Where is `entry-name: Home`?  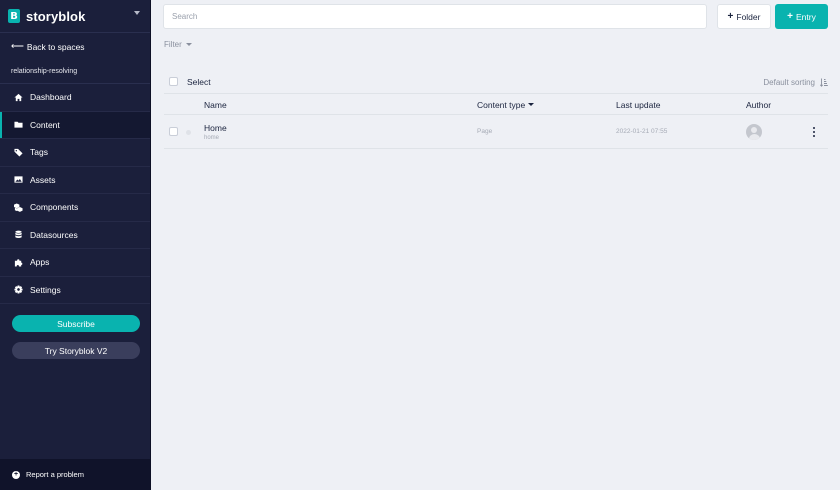 entry-name: Home is located at coordinates (215, 128).